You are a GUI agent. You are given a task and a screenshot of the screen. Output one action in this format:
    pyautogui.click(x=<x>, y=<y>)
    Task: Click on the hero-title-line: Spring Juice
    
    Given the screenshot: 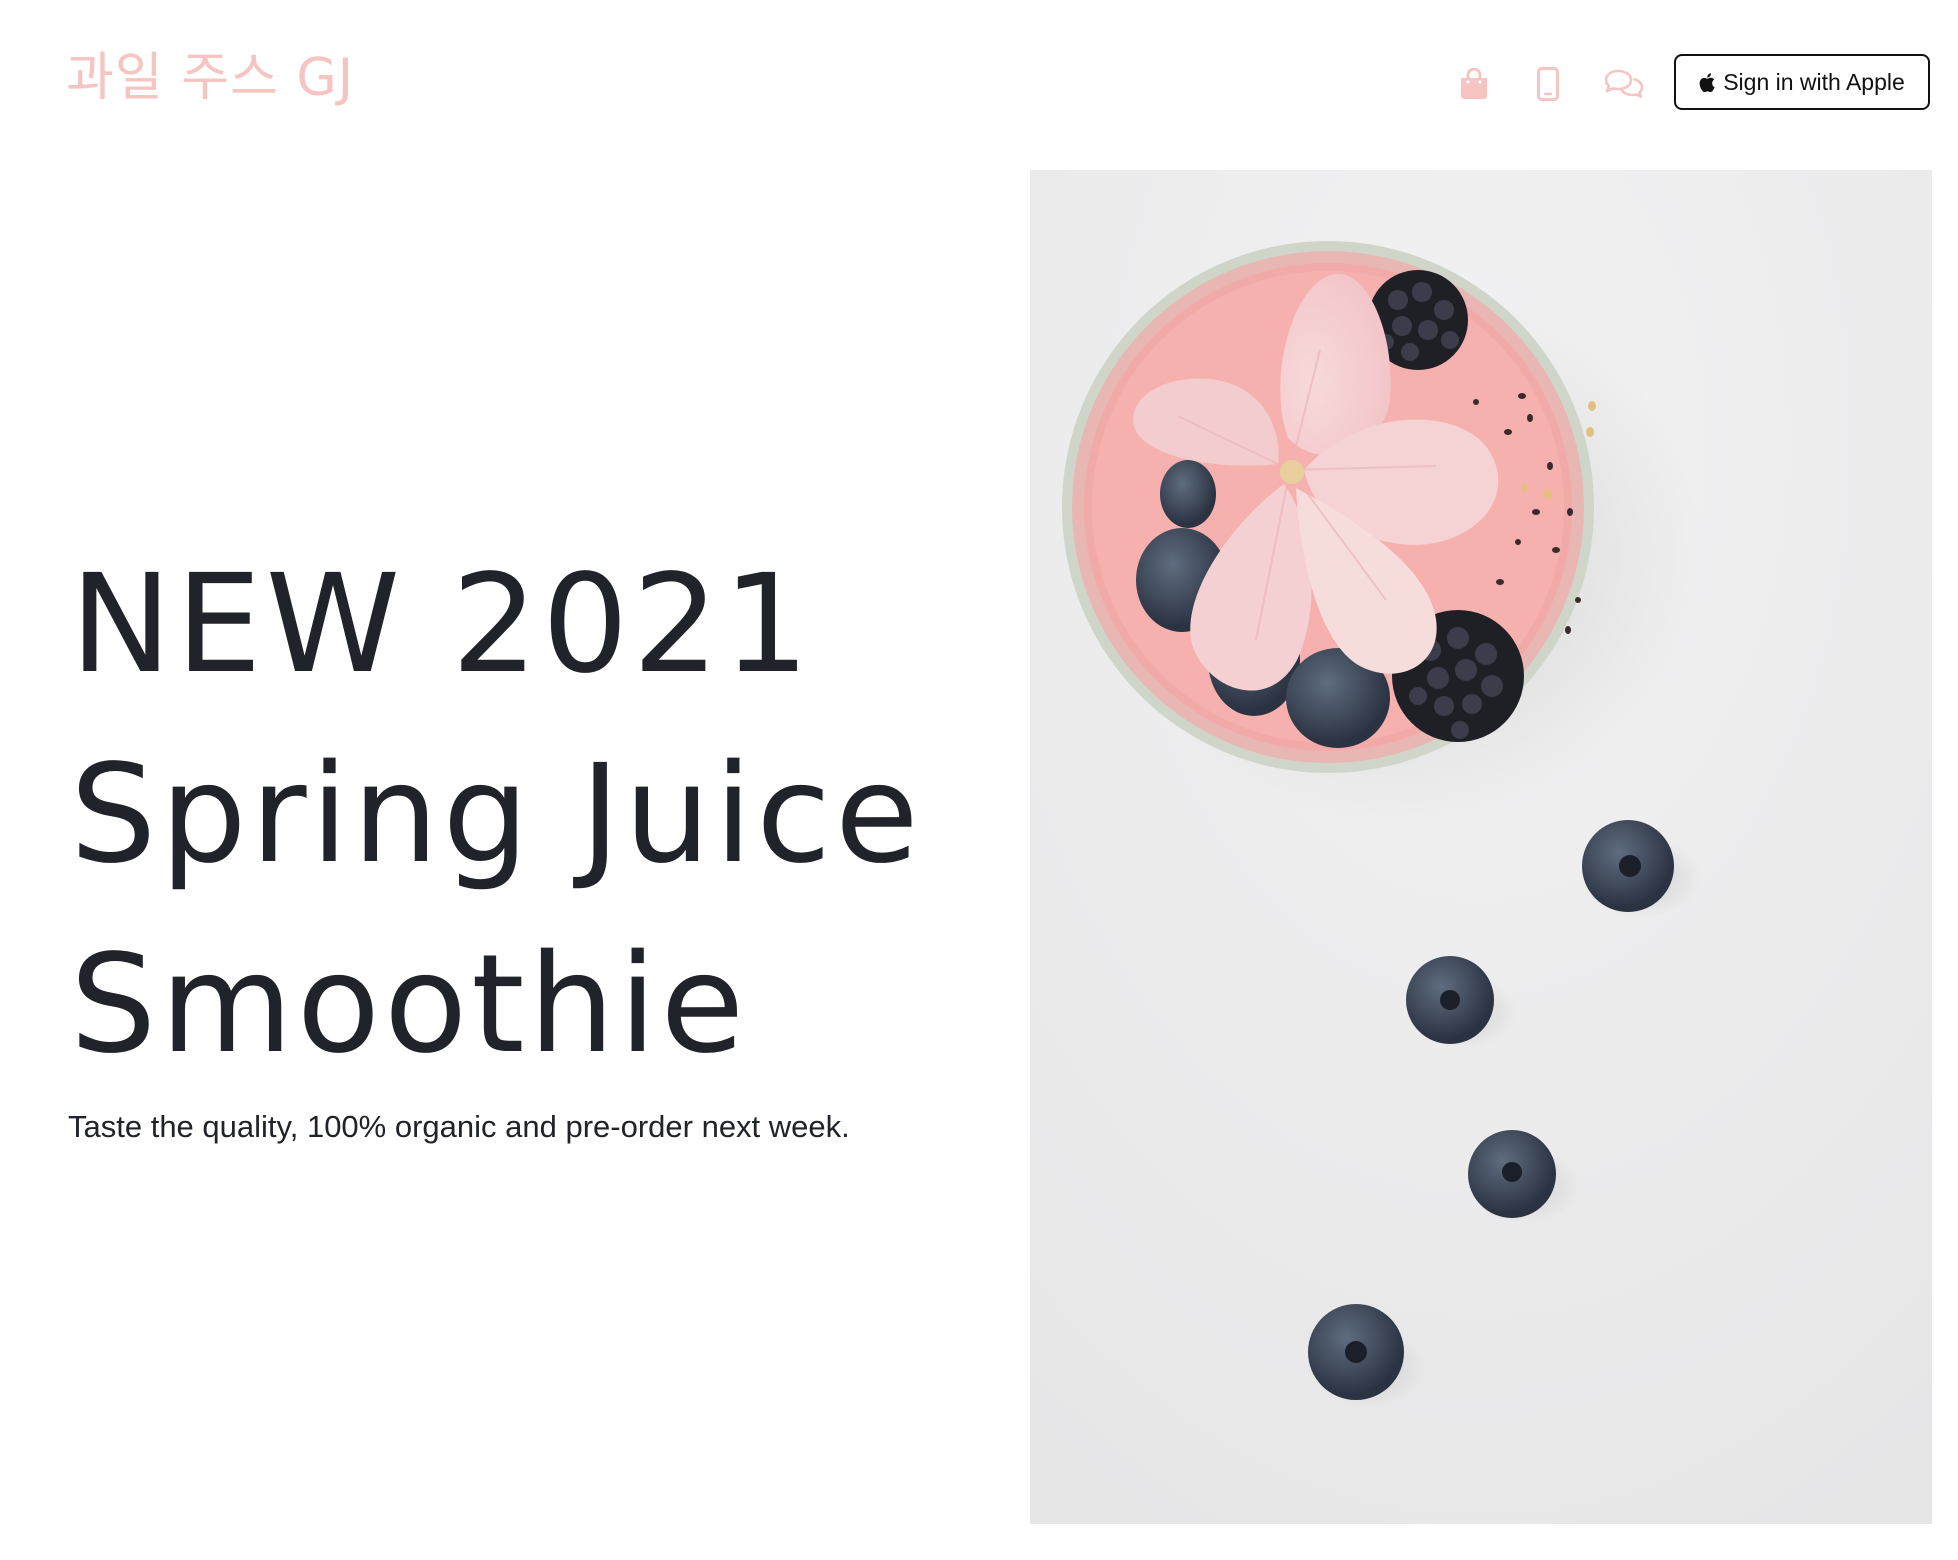 What is the action you would take?
    pyautogui.click(x=496, y=815)
    